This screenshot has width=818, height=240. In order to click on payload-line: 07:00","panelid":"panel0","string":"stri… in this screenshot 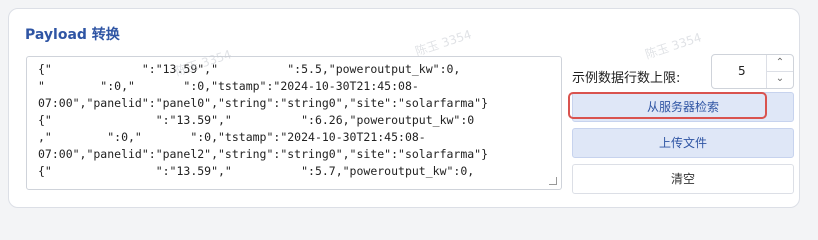, I will do `click(263, 103)`.